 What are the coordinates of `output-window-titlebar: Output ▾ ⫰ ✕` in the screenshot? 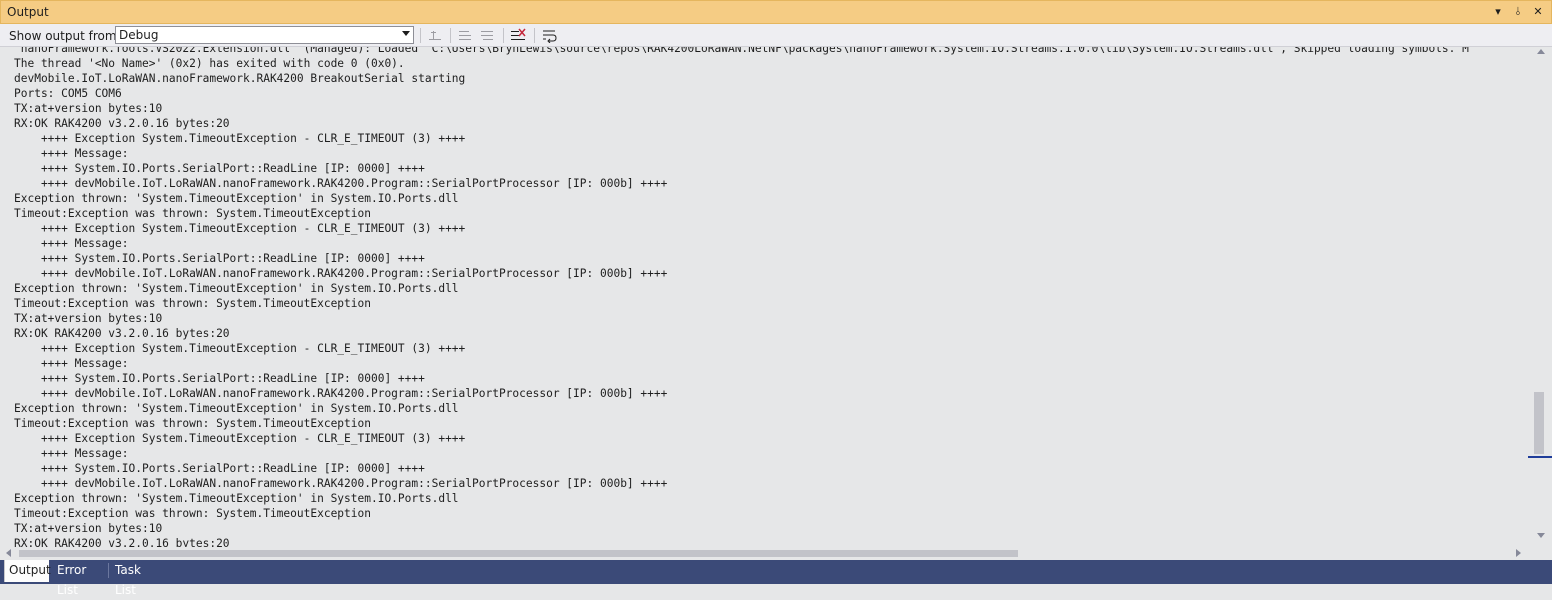 It's located at (776, 12).